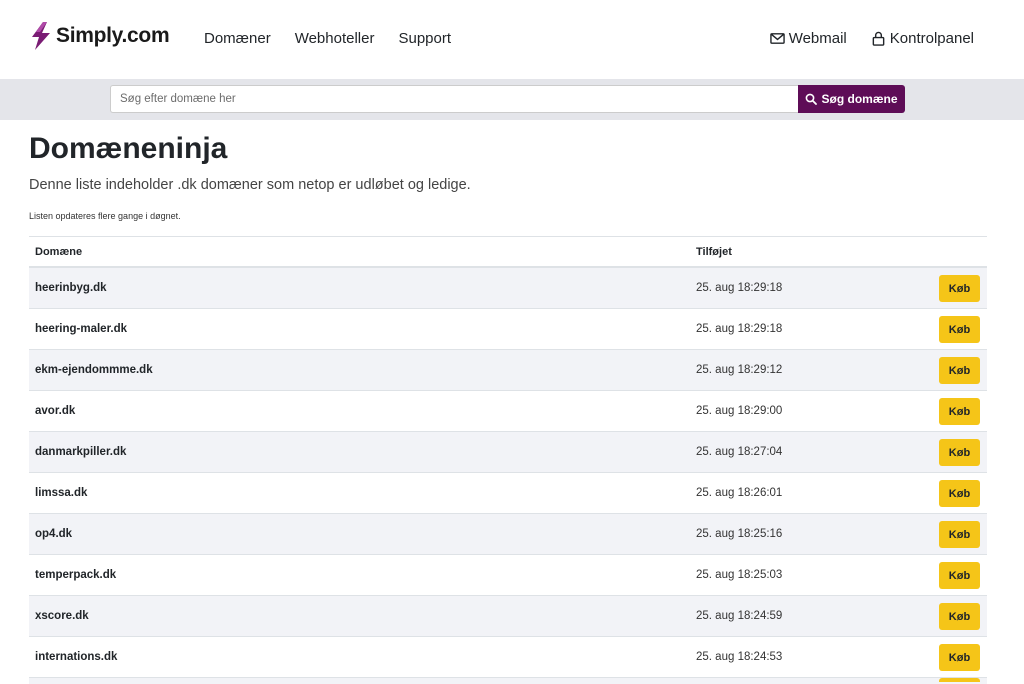 This screenshot has height=684, width=1024. Describe the element at coordinates (959, 680) in the screenshot. I see `buy-button-partial` at that location.